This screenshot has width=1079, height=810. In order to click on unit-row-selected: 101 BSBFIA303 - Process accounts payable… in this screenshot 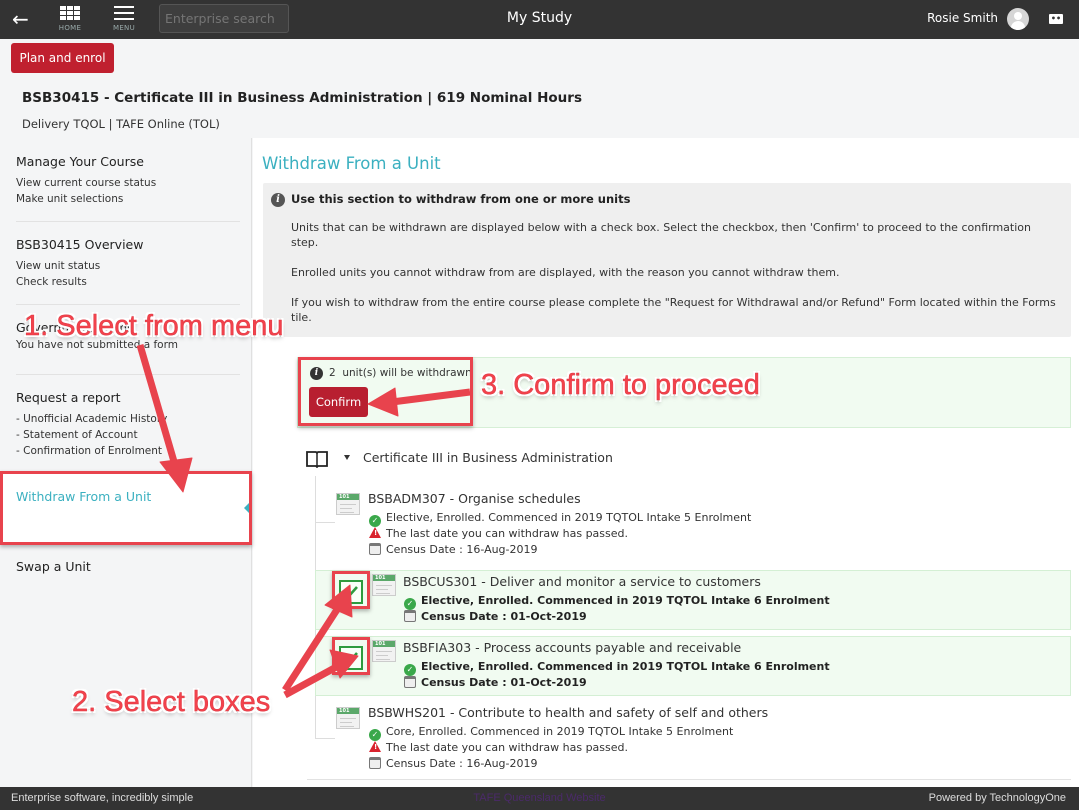, I will do `click(693, 666)`.